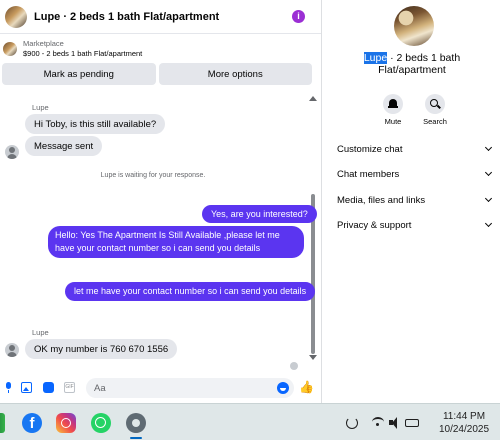 The width and height of the screenshot is (500, 440). I want to click on listing-name-text: · 2 beds 1 bath Flat/apartment, so click(419, 64).